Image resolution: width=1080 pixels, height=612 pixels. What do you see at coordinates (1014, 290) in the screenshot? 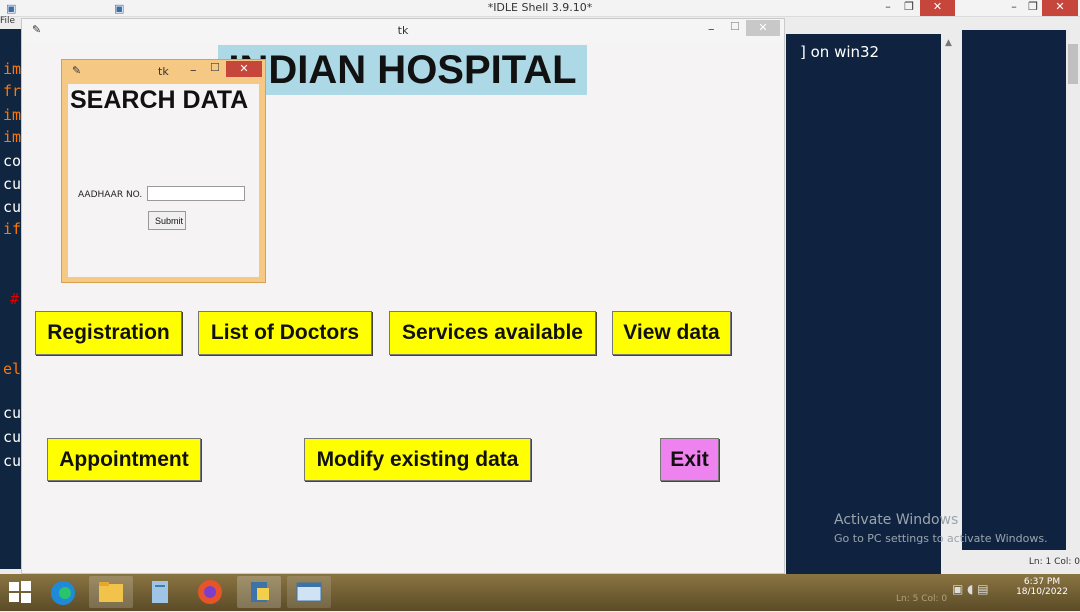
I see `outer-shell-area` at bounding box center [1014, 290].